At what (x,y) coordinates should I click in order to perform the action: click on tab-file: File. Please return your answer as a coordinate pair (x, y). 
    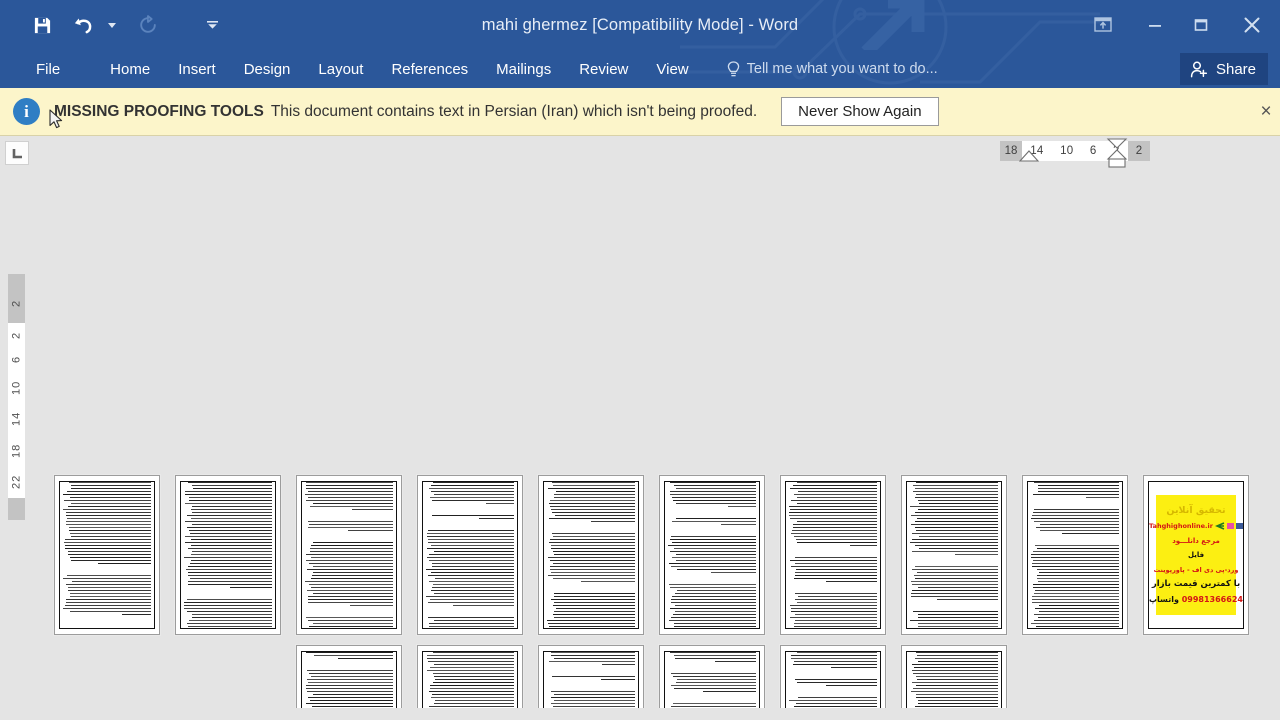
    Looking at the image, I should click on (48, 69).